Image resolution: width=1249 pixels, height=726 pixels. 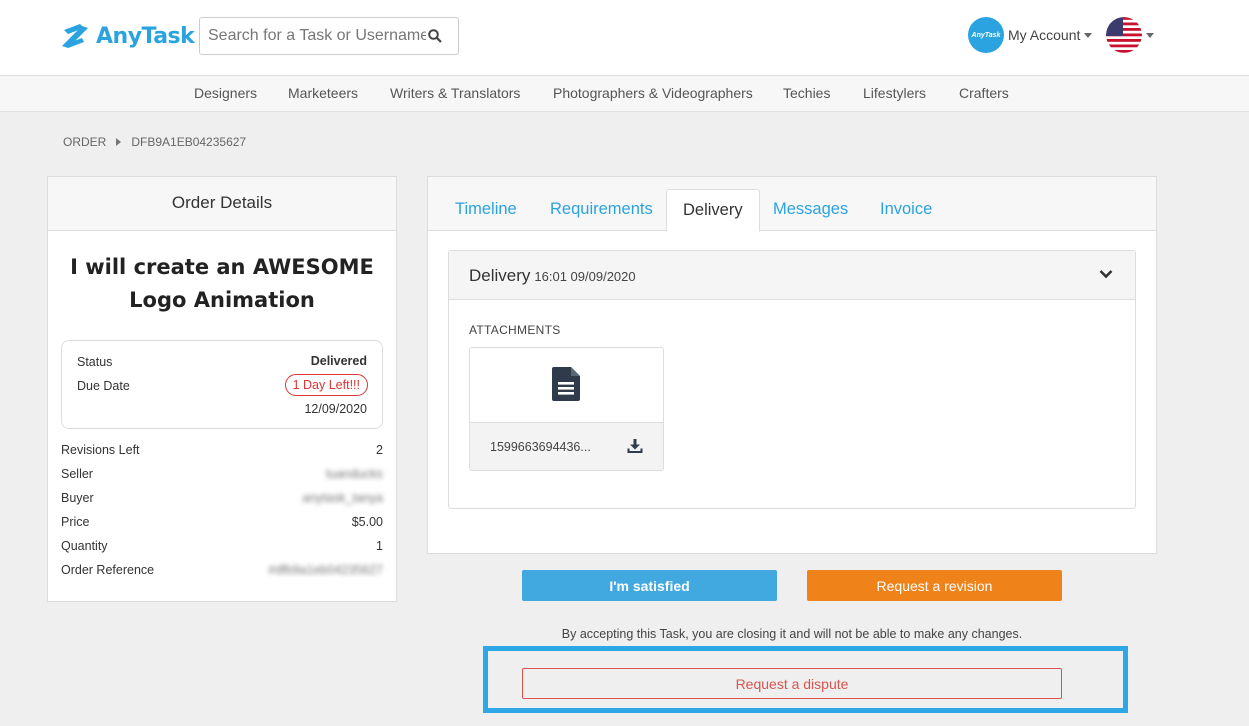 I want to click on download-icon, so click(x=635, y=446).